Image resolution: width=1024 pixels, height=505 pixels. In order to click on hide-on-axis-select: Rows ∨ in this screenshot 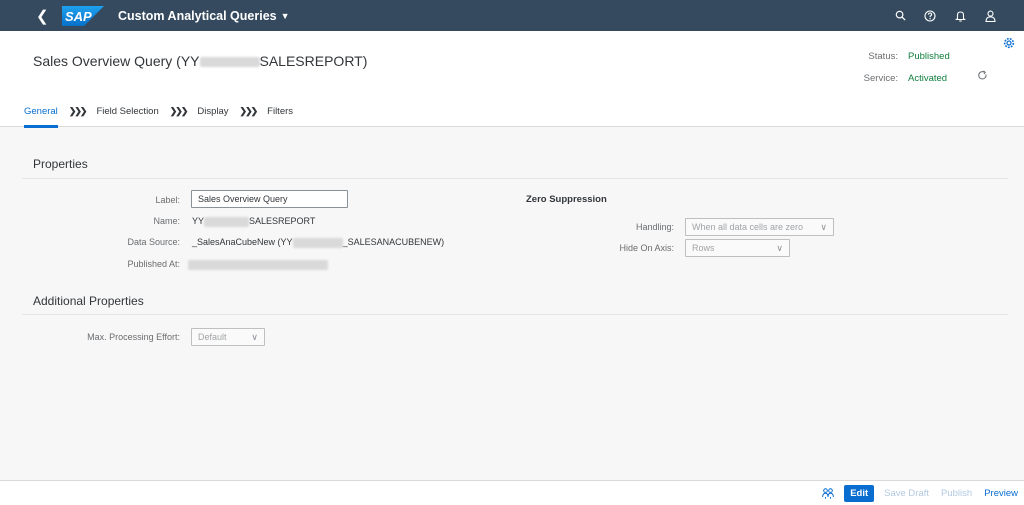, I will do `click(737, 248)`.